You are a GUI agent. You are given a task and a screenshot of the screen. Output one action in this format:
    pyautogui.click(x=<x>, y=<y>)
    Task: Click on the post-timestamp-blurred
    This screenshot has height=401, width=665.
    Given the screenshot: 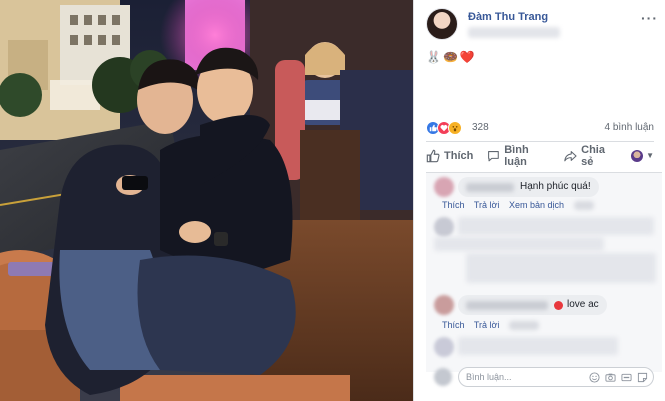 What is the action you would take?
    pyautogui.click(x=514, y=32)
    